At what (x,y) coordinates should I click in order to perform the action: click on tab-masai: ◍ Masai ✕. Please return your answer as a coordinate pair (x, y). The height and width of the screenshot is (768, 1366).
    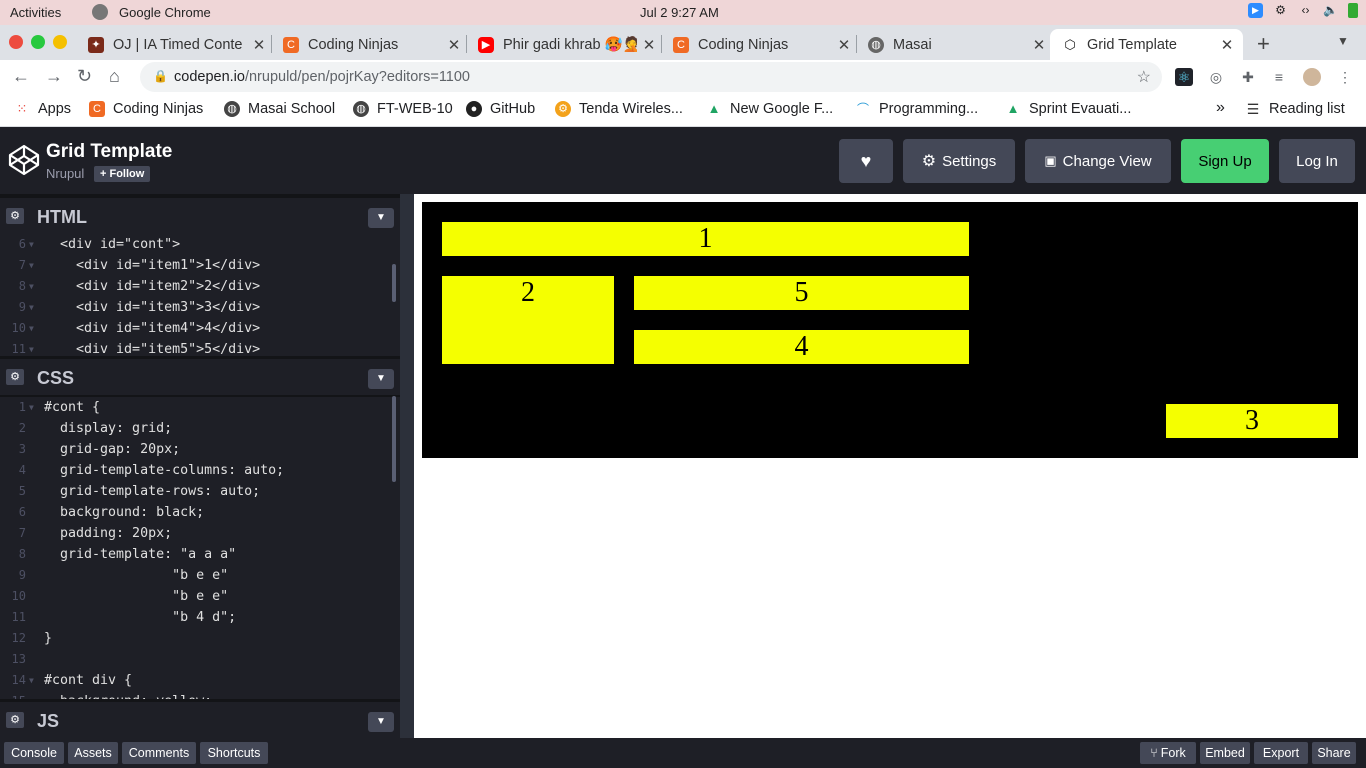
    Looking at the image, I should click on (954, 44).